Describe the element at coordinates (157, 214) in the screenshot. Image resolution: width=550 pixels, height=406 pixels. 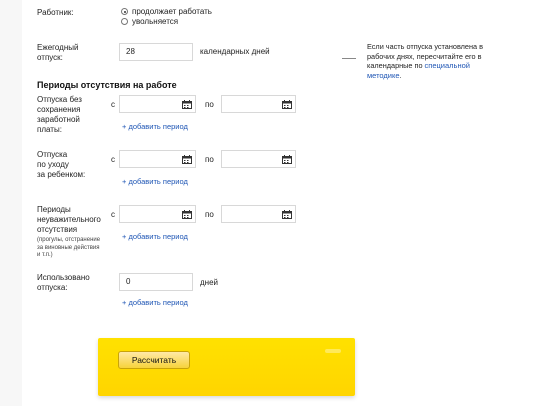
I see `period-absence-from-input` at that location.